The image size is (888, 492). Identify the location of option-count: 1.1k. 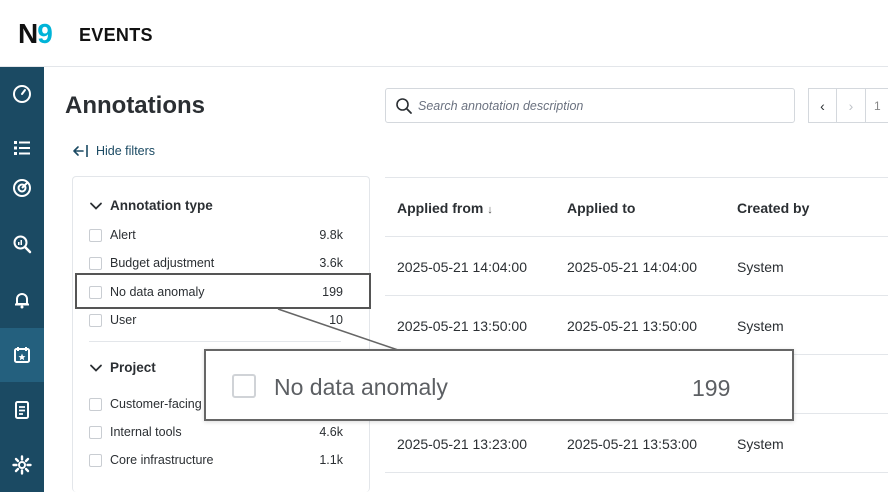
(331, 460).